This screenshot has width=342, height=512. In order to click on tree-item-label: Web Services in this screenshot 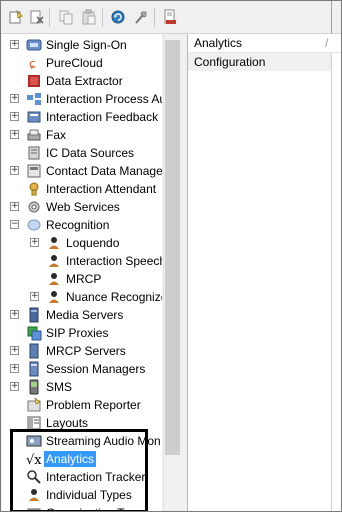, I will do `click(83, 207)`.